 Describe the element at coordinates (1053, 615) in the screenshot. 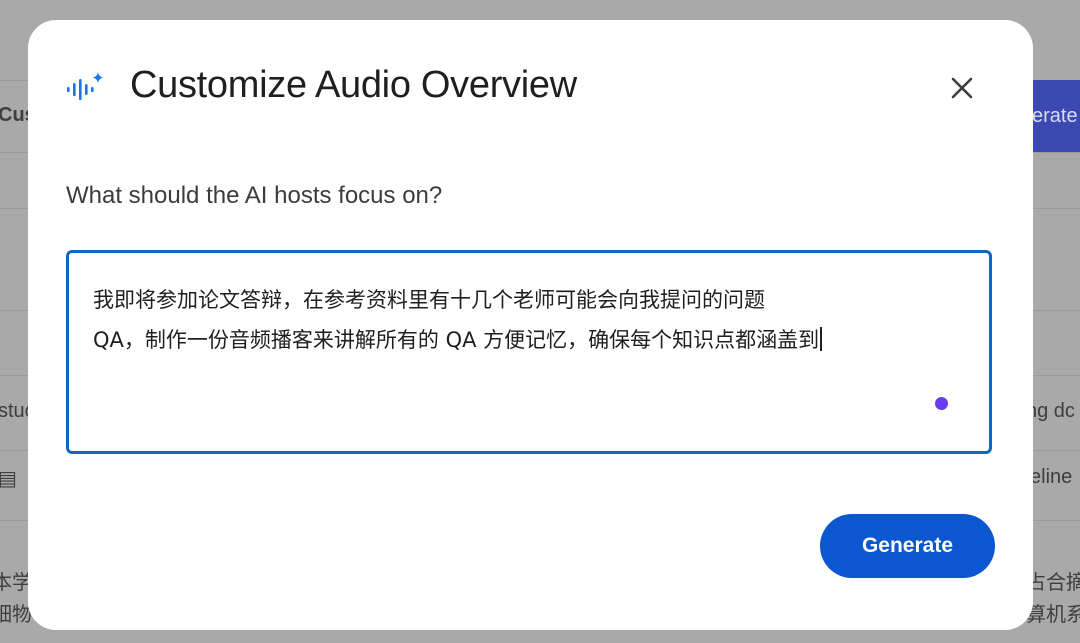

I see `bg-text-fragment: 算机系` at that location.